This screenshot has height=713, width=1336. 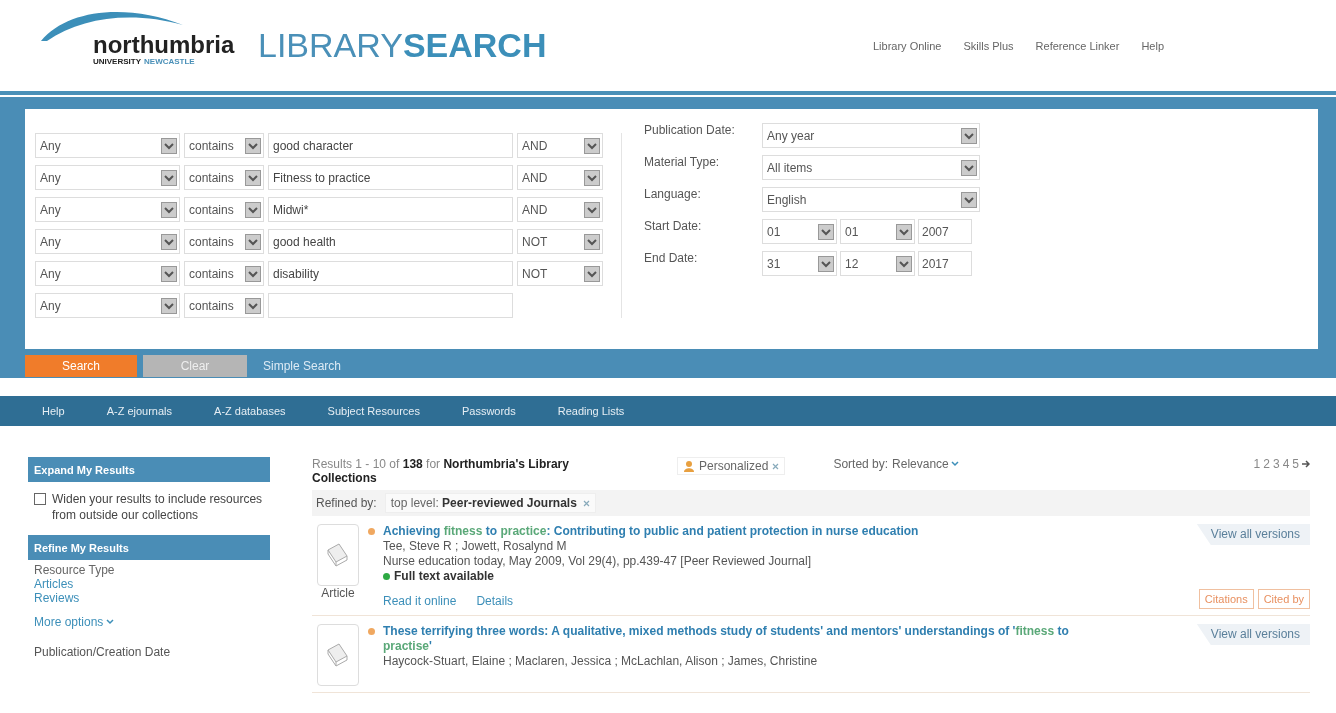 What do you see at coordinates (871, 135) in the screenshot?
I see `dropdown: Any year` at bounding box center [871, 135].